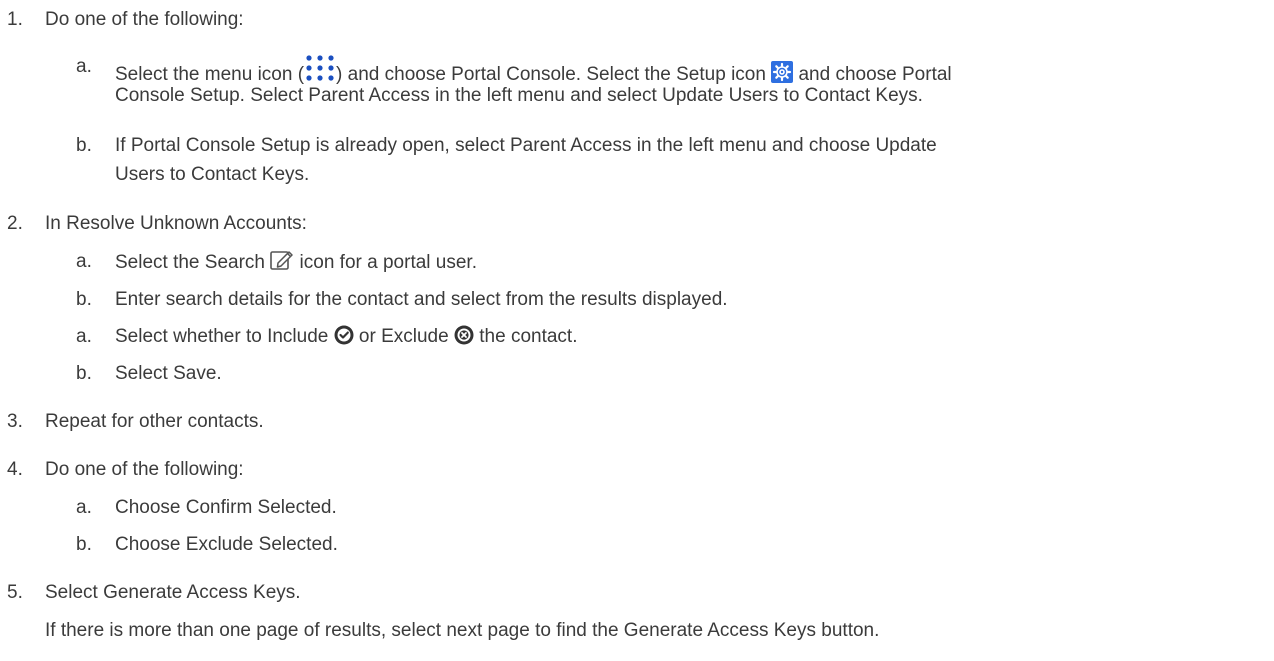  I want to click on step-2b-letter: b., so click(84, 299).